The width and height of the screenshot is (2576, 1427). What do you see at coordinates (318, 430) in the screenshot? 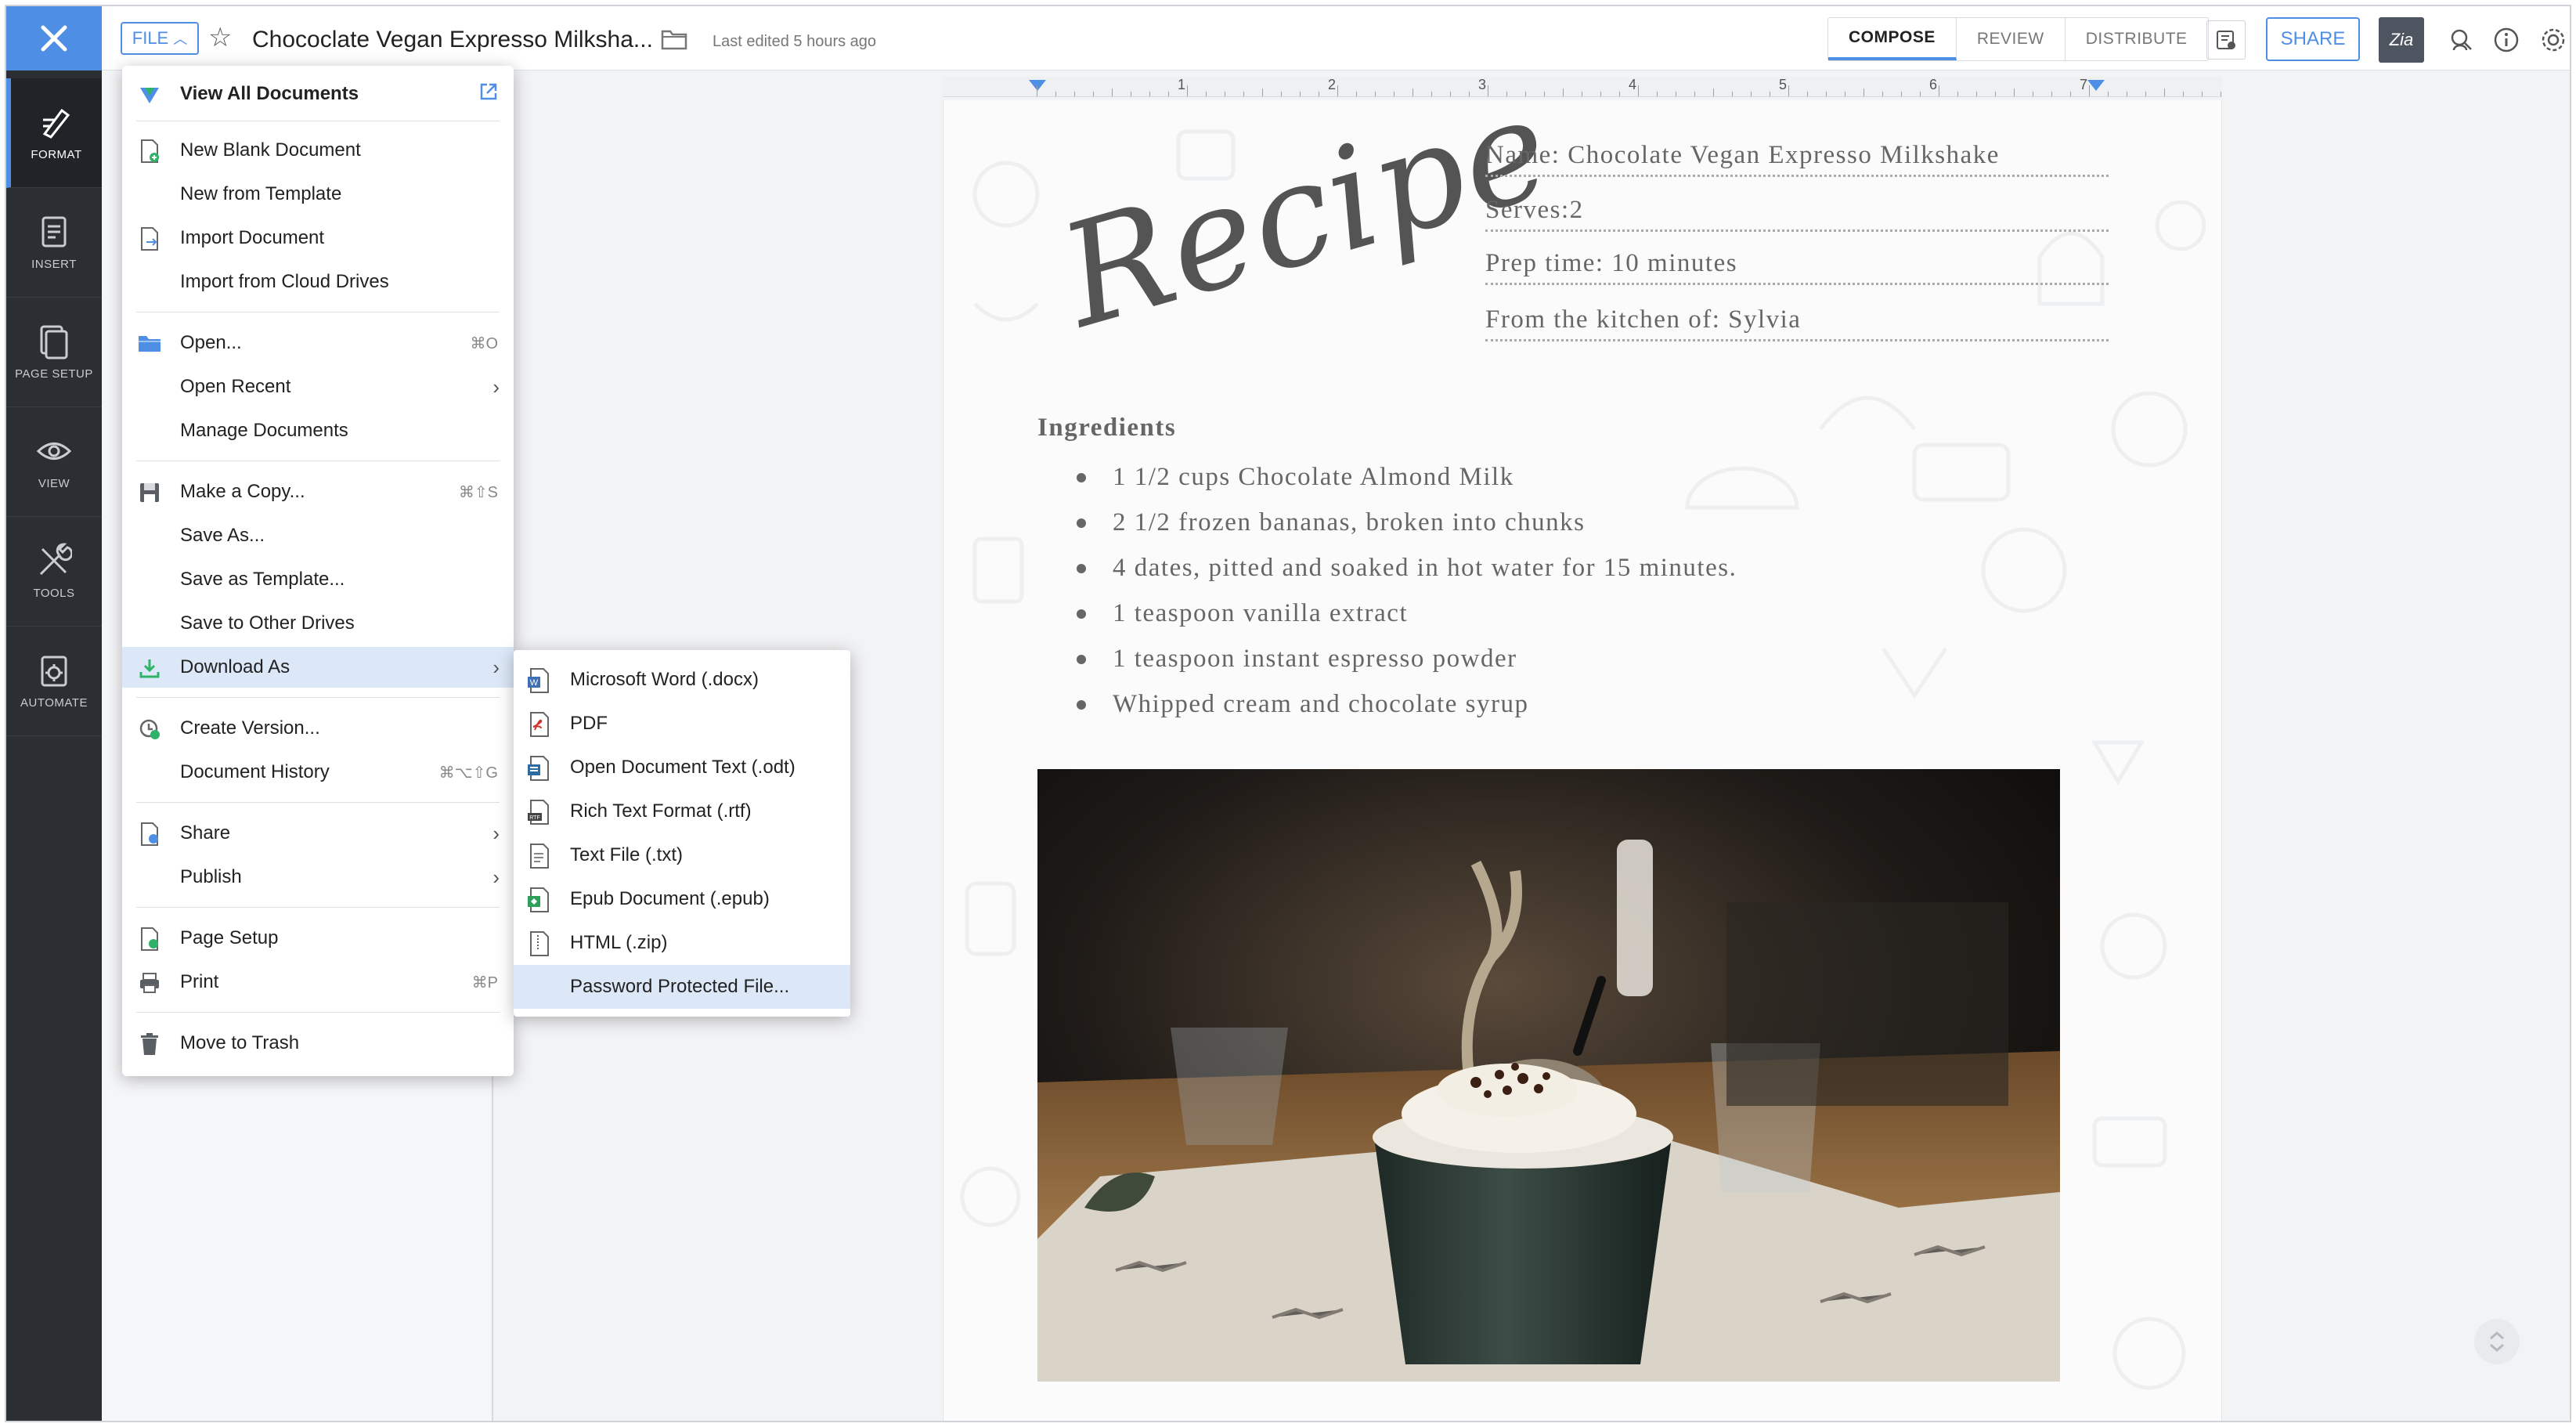
I see `menu-item-manage-documents: Manage Documents` at bounding box center [318, 430].